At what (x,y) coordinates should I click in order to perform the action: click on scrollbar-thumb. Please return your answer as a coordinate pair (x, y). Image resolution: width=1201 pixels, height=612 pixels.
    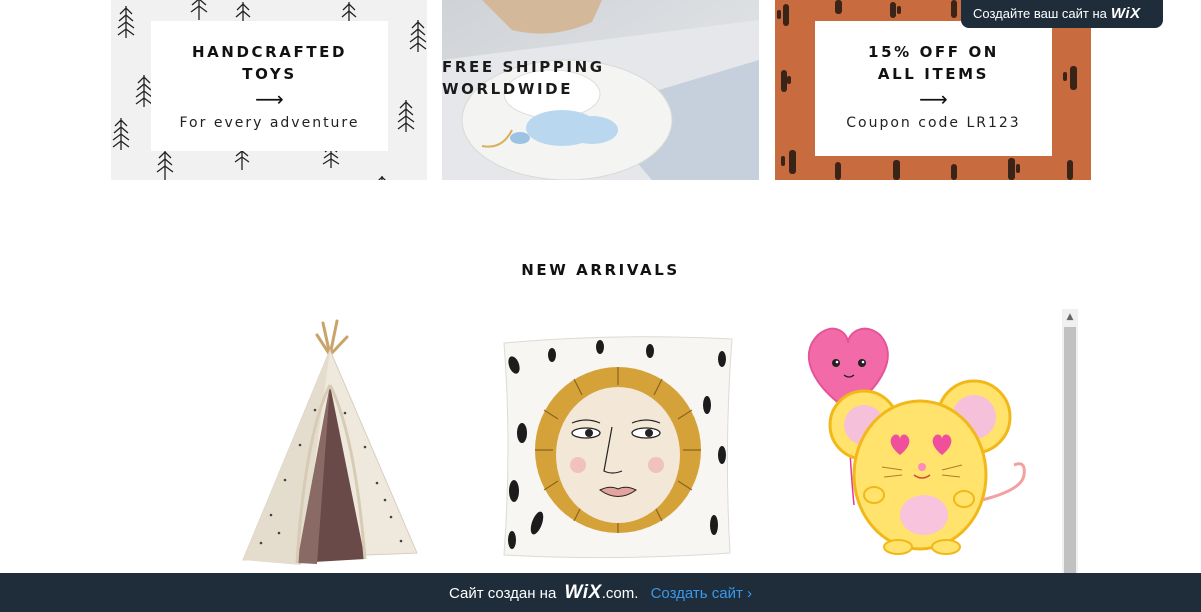
    Looking at the image, I should click on (1070, 450).